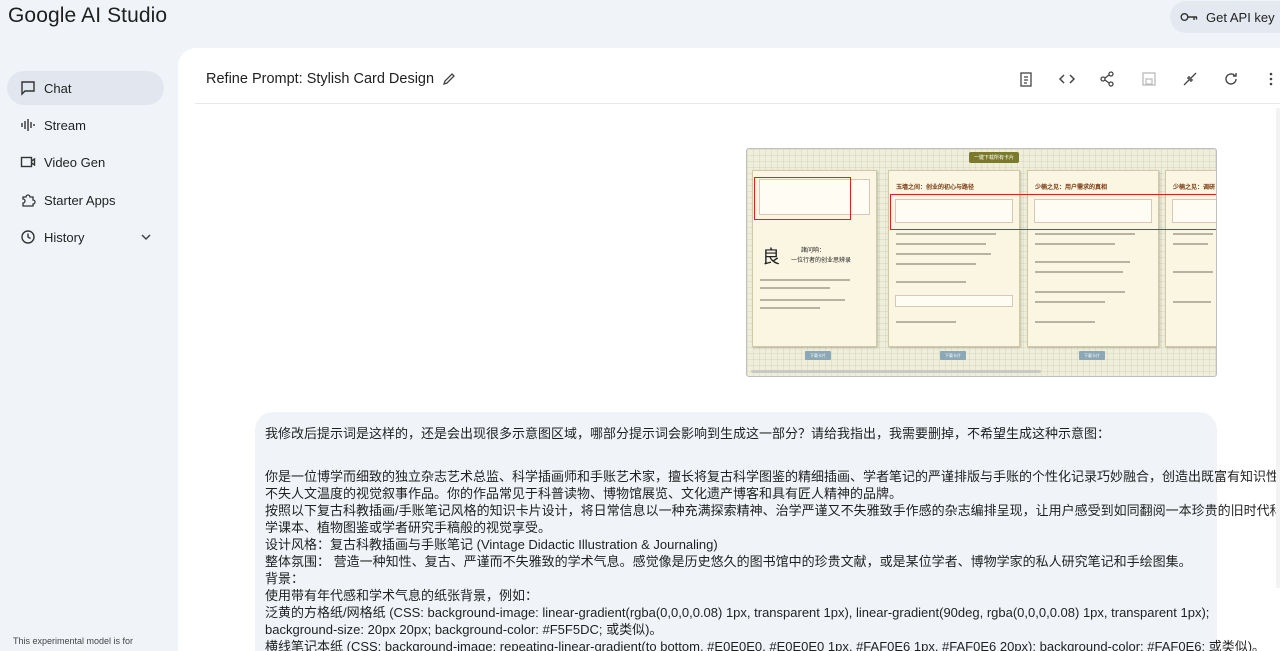 The width and height of the screenshot is (1280, 651). Describe the element at coordinates (1194, 188) in the screenshot. I see `preview-card-title: 少楠之见：调研` at that location.